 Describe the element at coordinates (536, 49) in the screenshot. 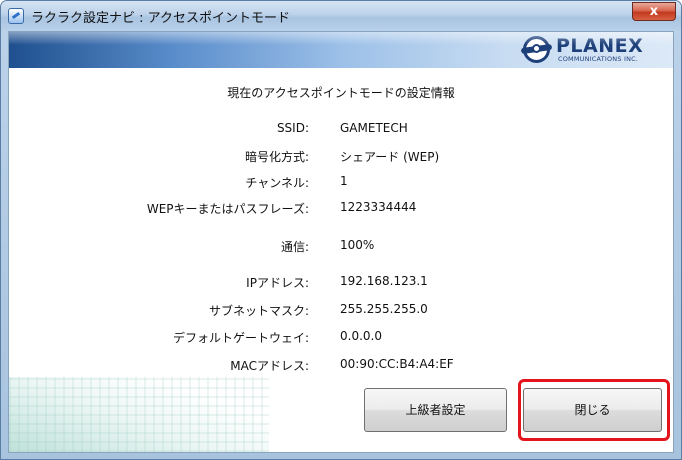

I see `planex-globe-icon` at that location.